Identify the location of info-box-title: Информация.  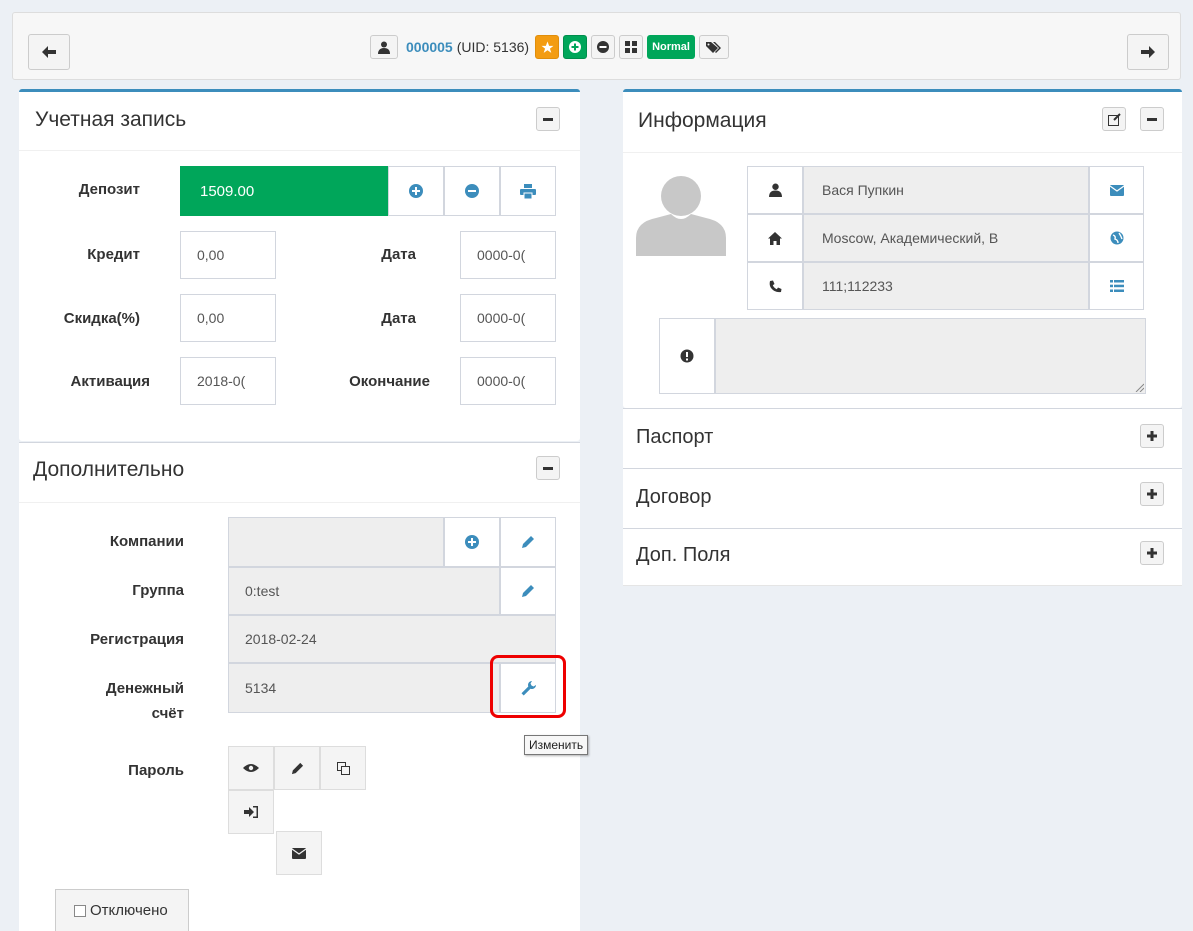
(702, 120).